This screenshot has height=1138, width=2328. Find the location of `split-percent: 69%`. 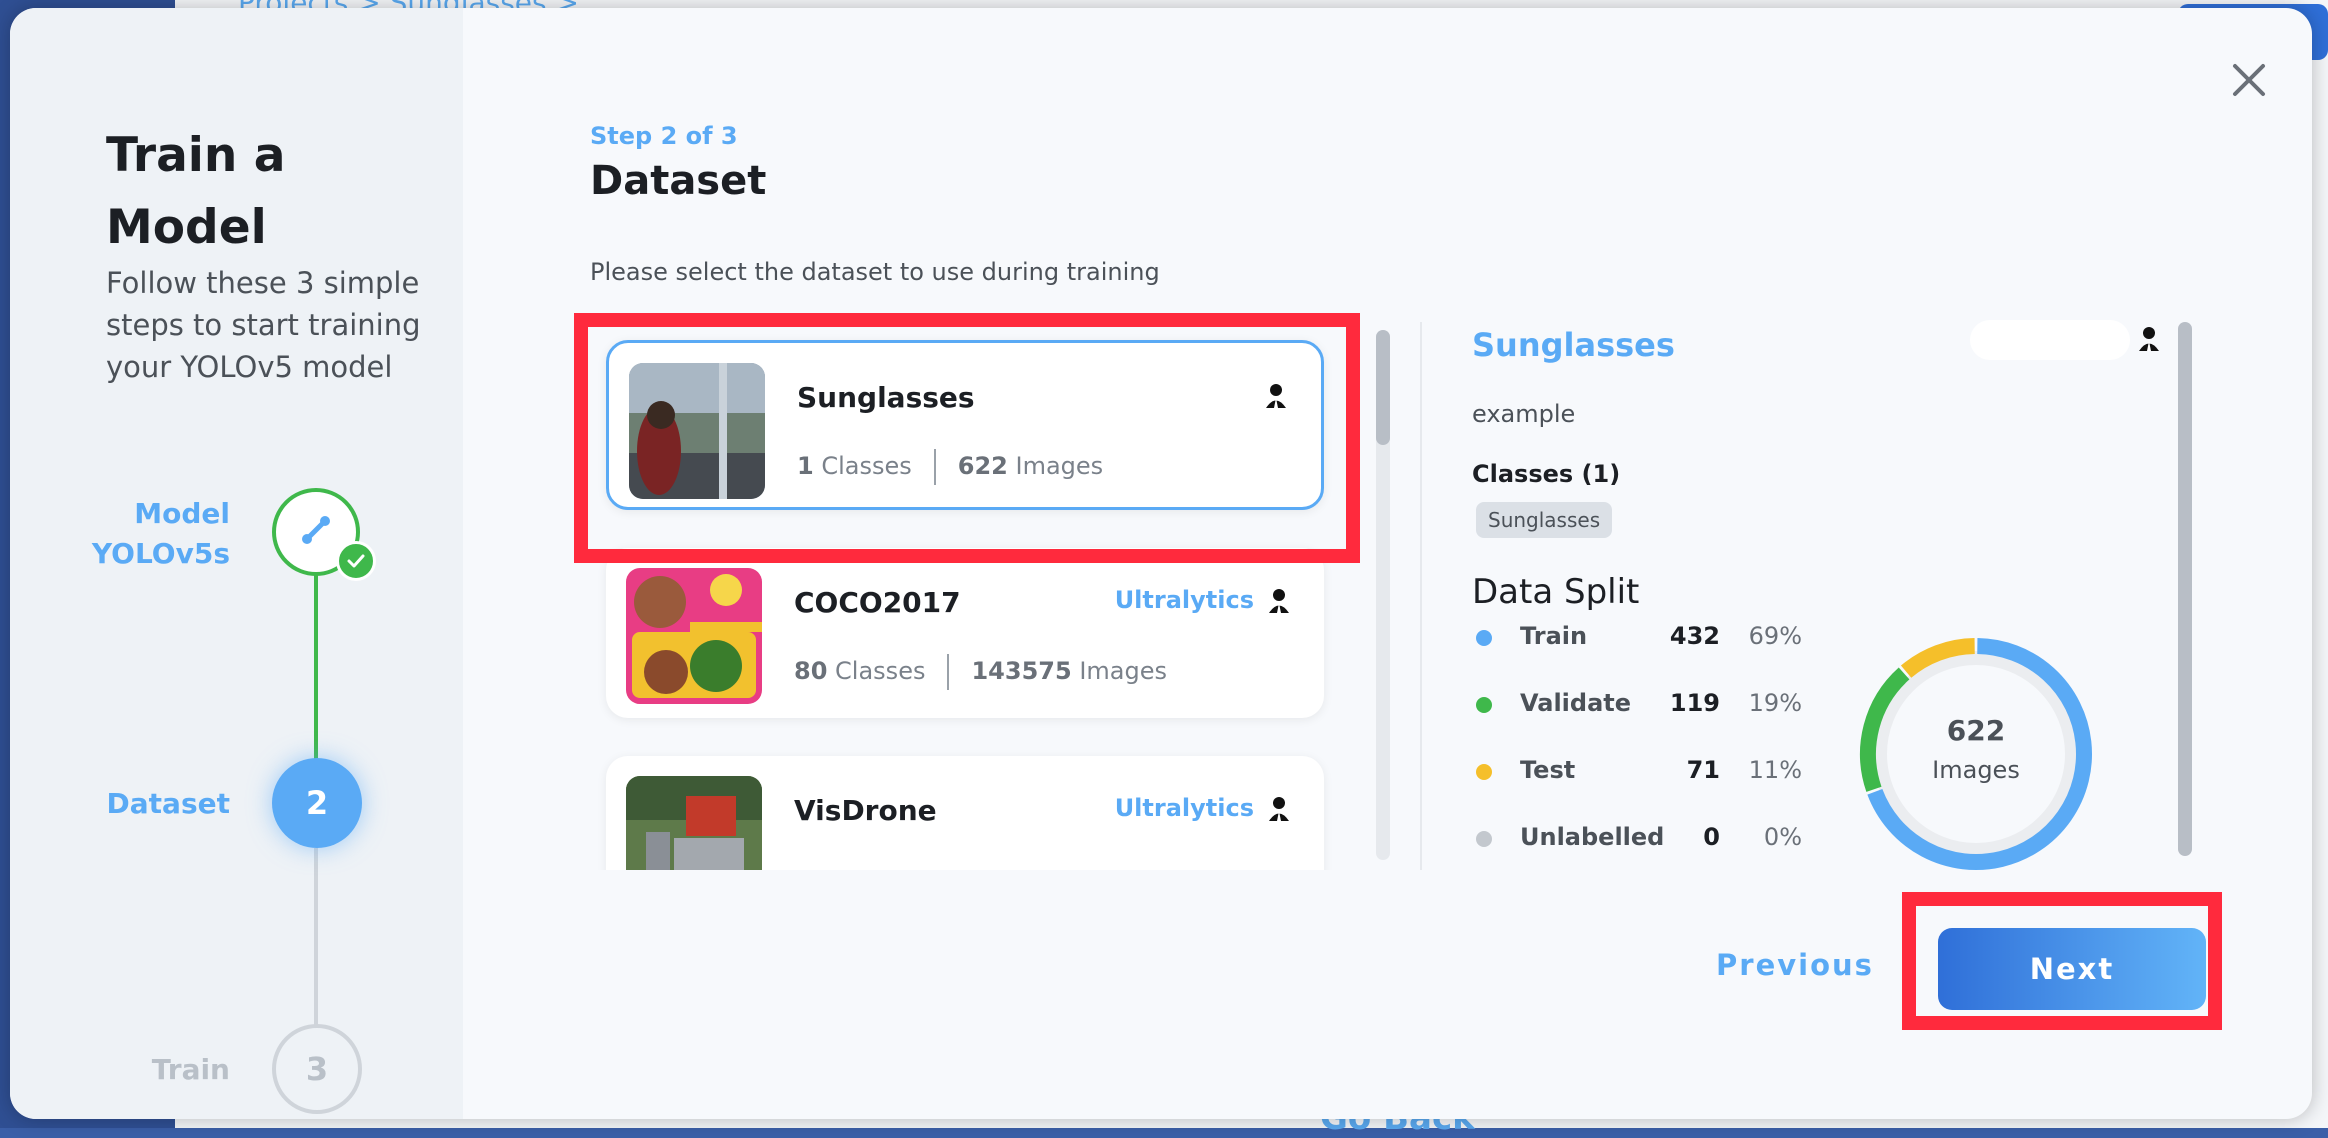

split-percent: 69% is located at coordinates (1775, 636).